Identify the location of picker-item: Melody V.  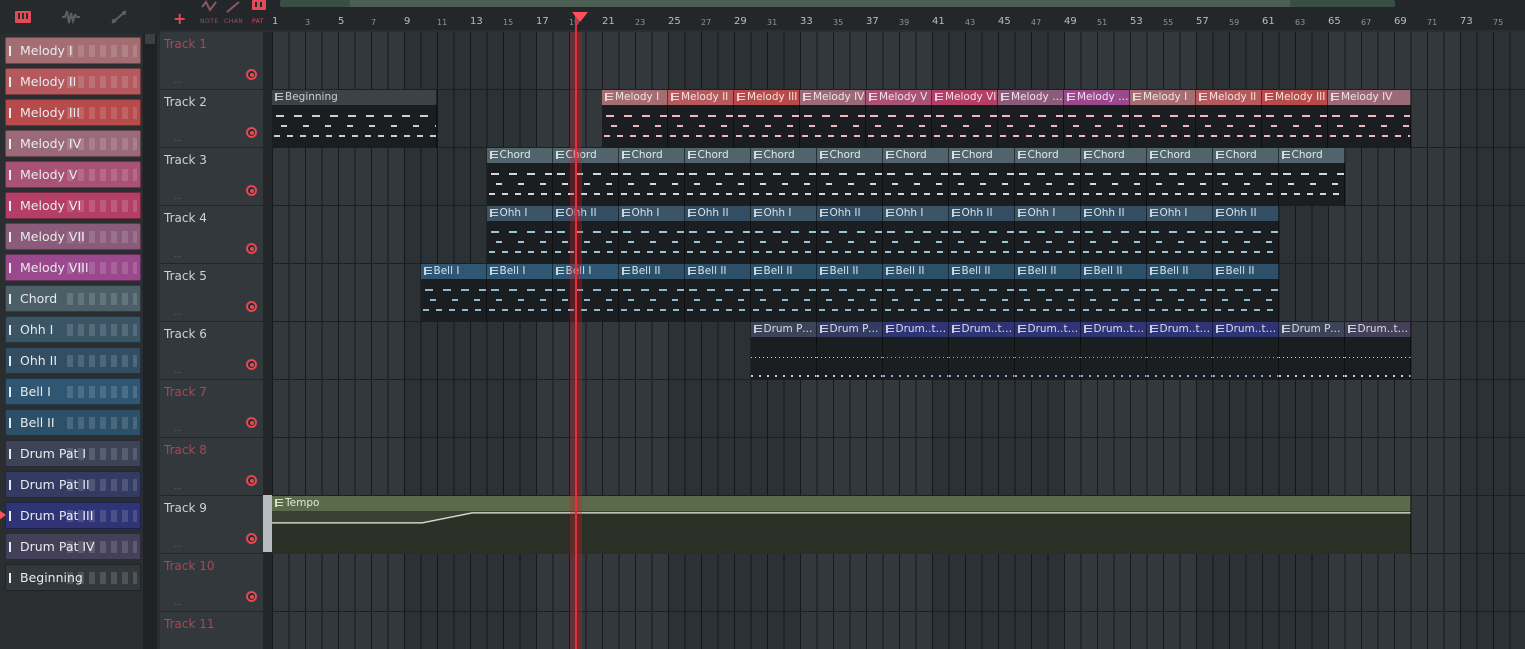
(73, 174).